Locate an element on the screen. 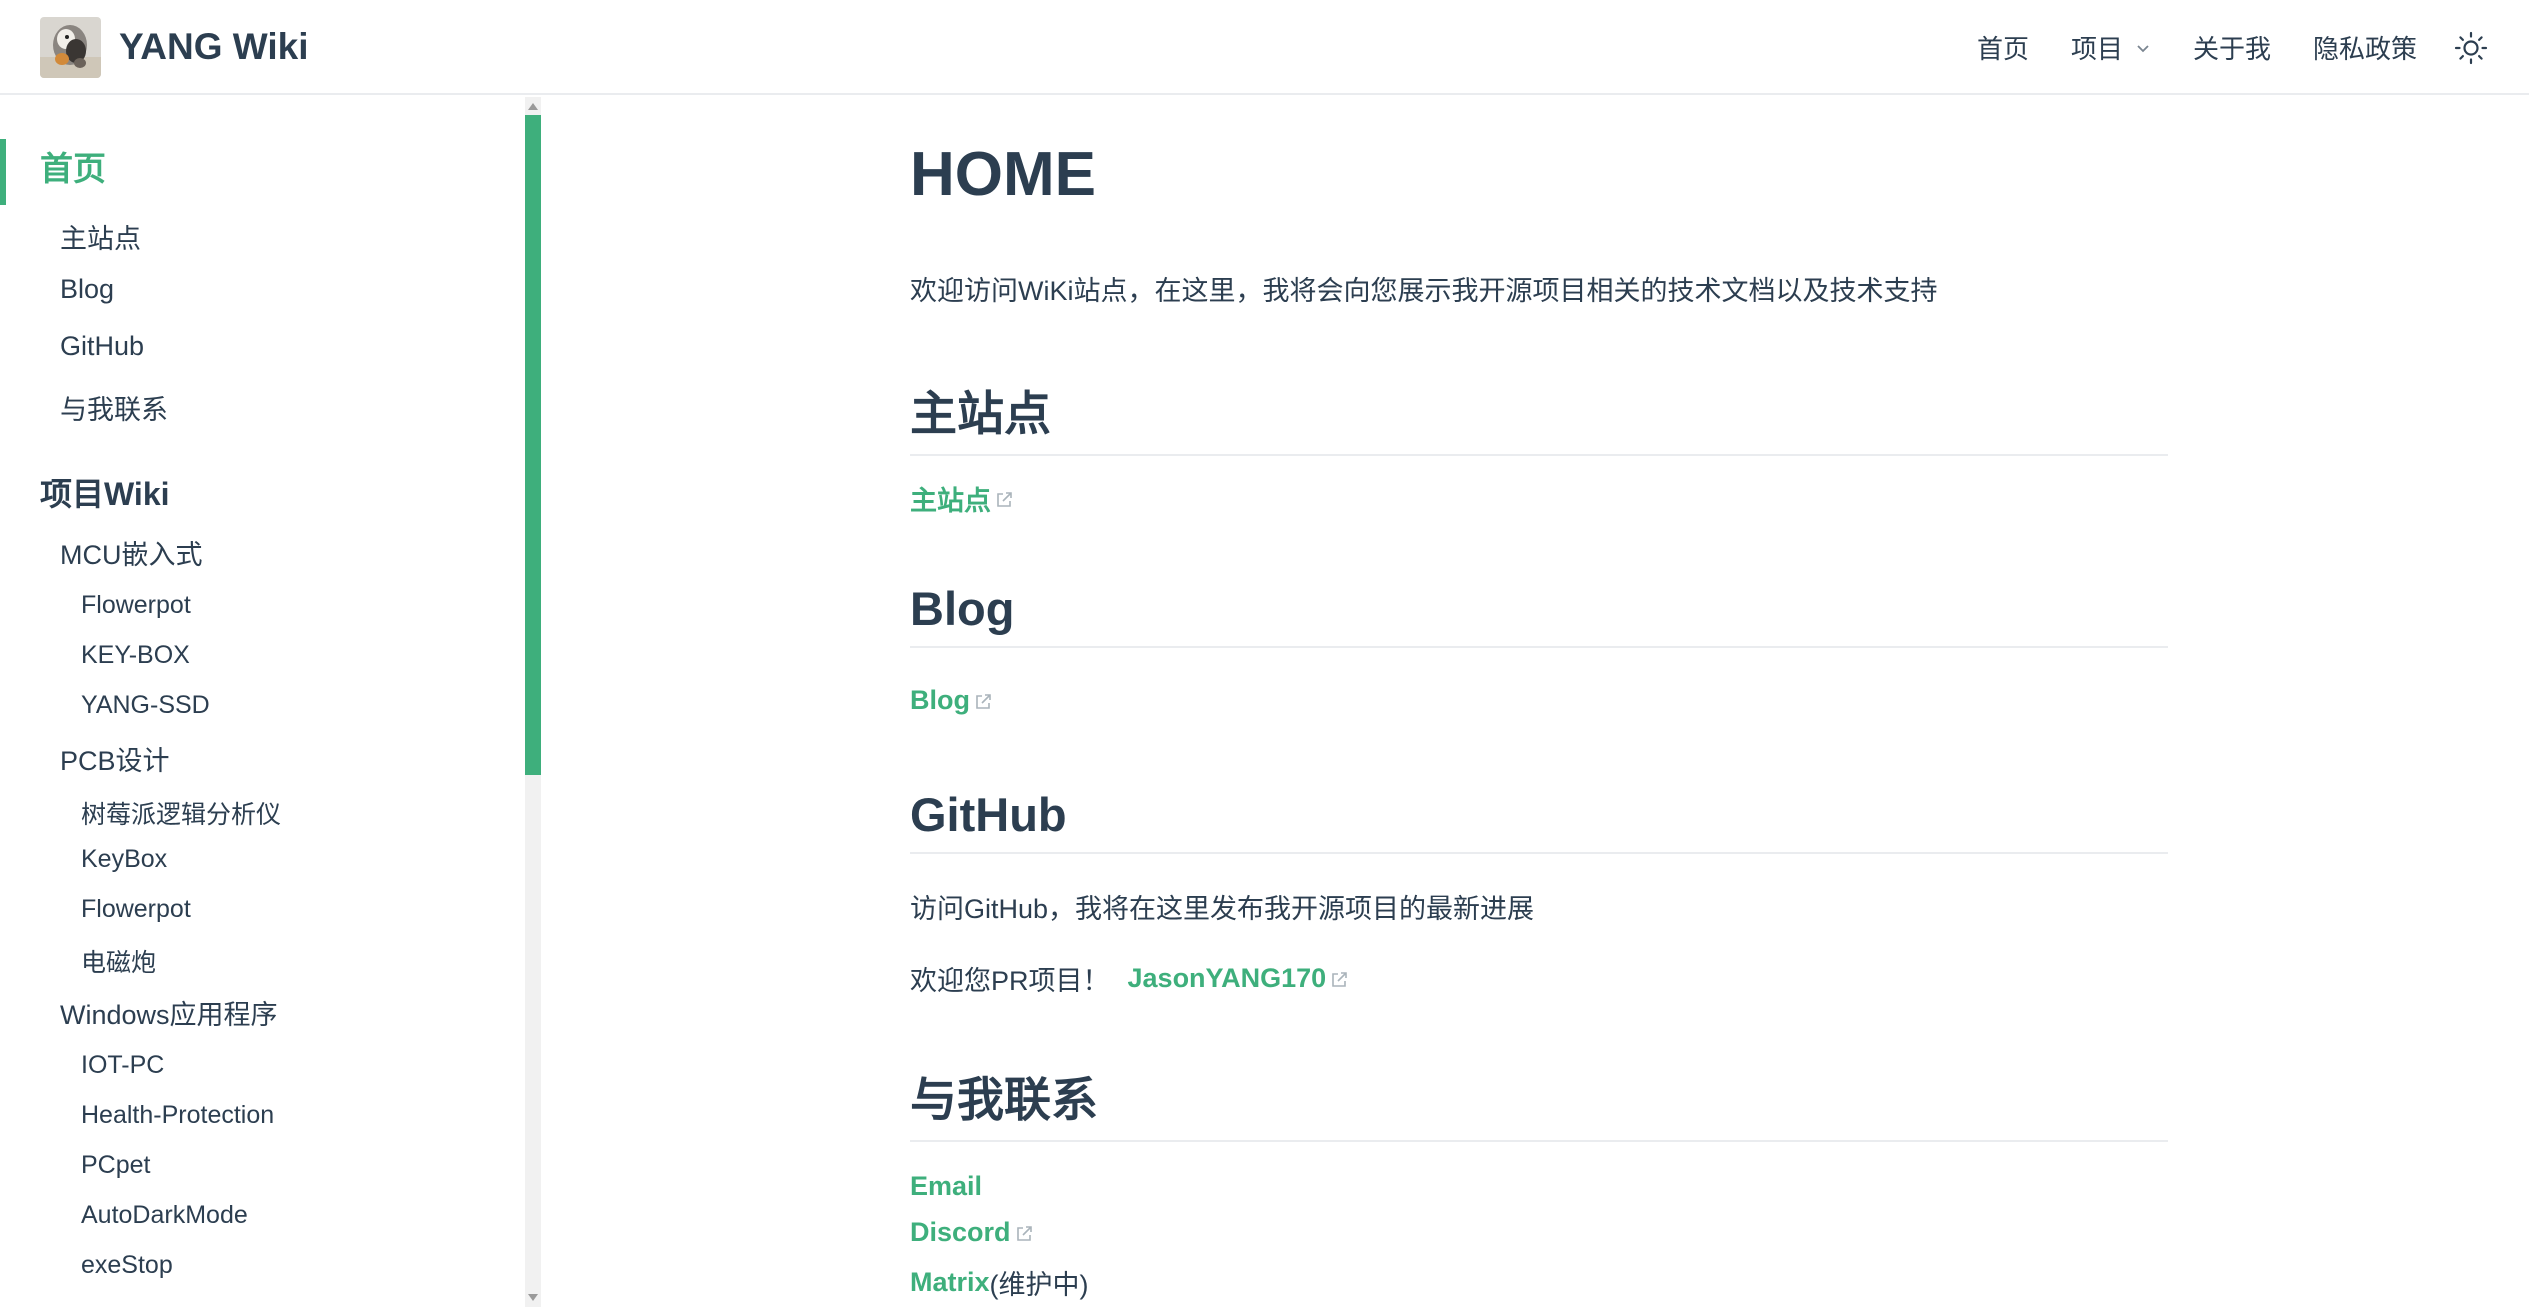  top-navbar: YANG Wiki 首页 项目 关于我 隐私政策 is located at coordinates (1264, 47).